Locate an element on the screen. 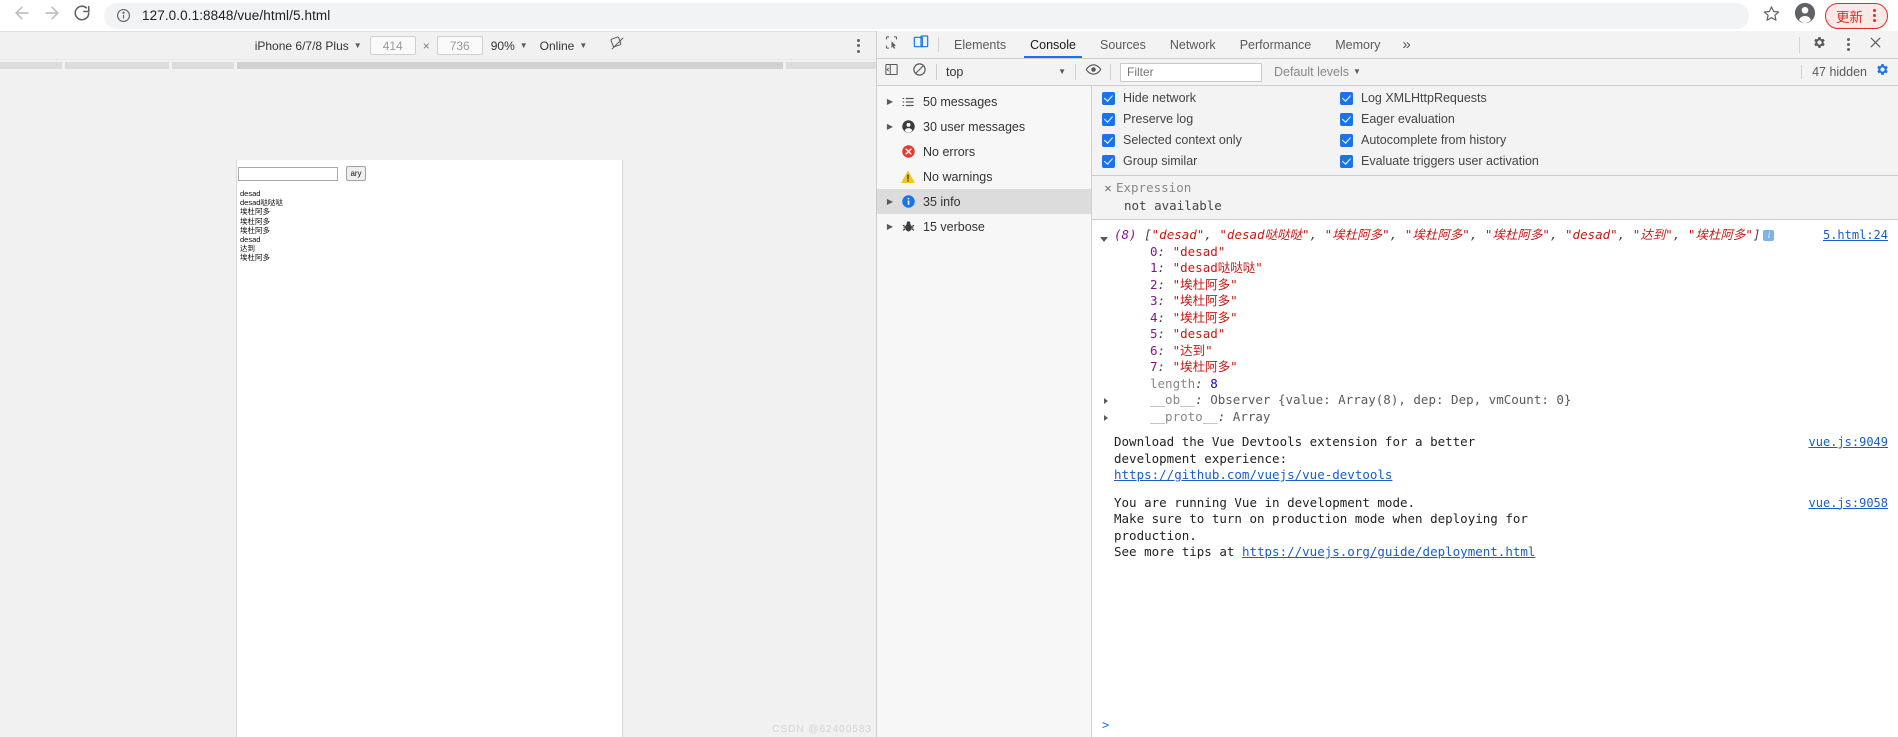 The width and height of the screenshot is (1898, 737). star-icon is located at coordinates (1771, 16).